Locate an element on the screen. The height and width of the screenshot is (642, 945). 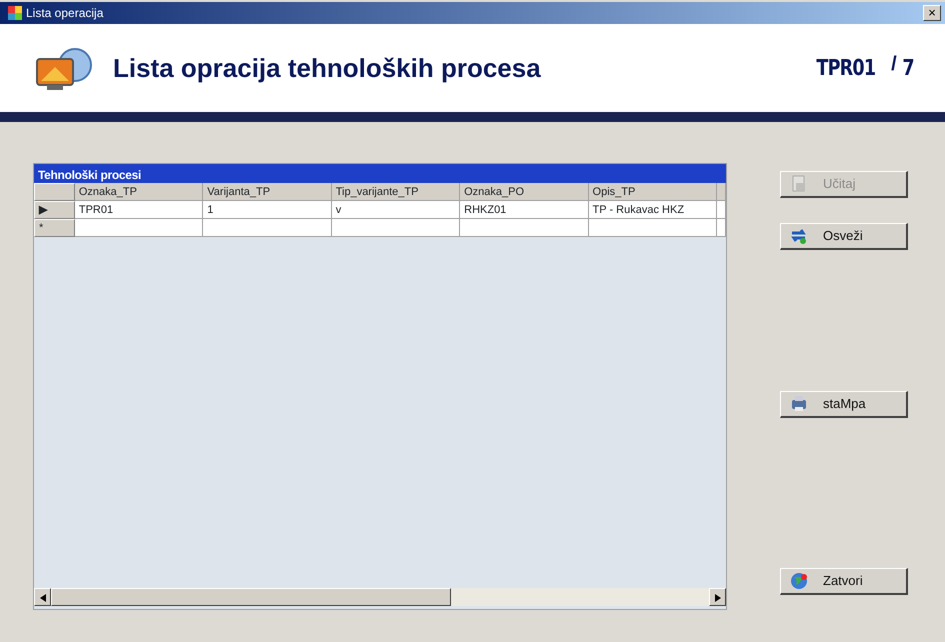
printer-icon is located at coordinates (799, 404).